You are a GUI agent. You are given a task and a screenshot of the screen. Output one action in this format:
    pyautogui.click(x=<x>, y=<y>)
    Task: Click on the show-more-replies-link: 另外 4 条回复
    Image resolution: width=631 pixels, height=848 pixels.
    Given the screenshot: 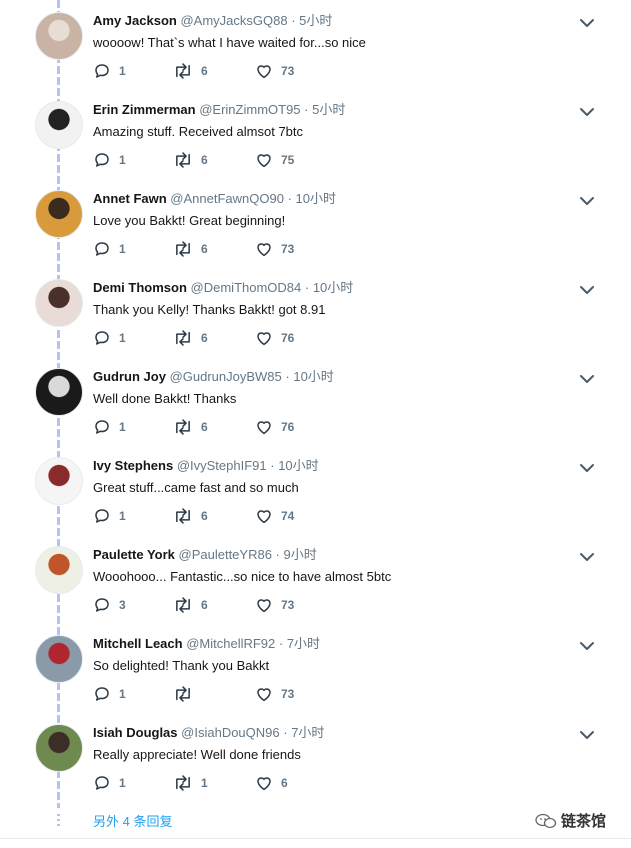 What is the action you would take?
    pyautogui.click(x=132, y=820)
    